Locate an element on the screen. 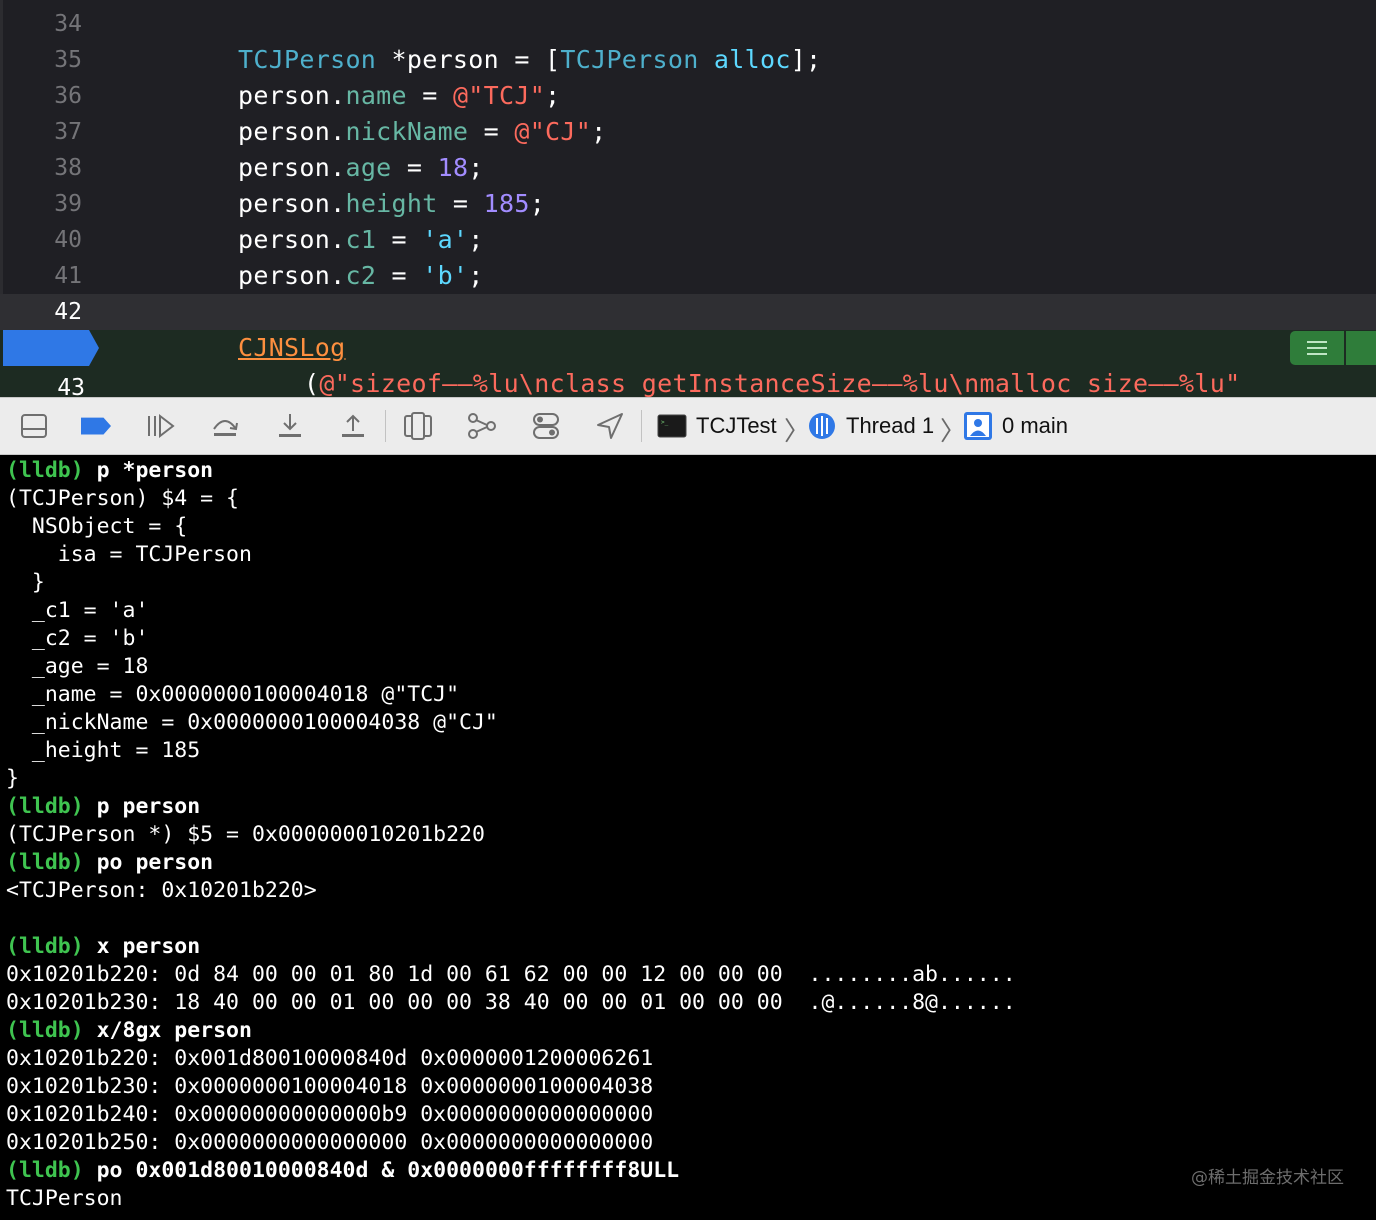  line-number: 42 is located at coordinates (41, 312).